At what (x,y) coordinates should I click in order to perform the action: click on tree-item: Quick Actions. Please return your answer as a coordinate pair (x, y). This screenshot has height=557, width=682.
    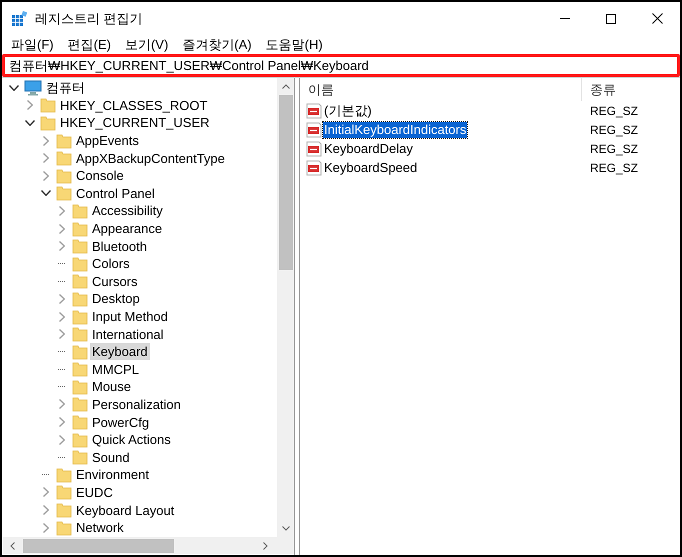
    Looking at the image, I should click on (131, 439).